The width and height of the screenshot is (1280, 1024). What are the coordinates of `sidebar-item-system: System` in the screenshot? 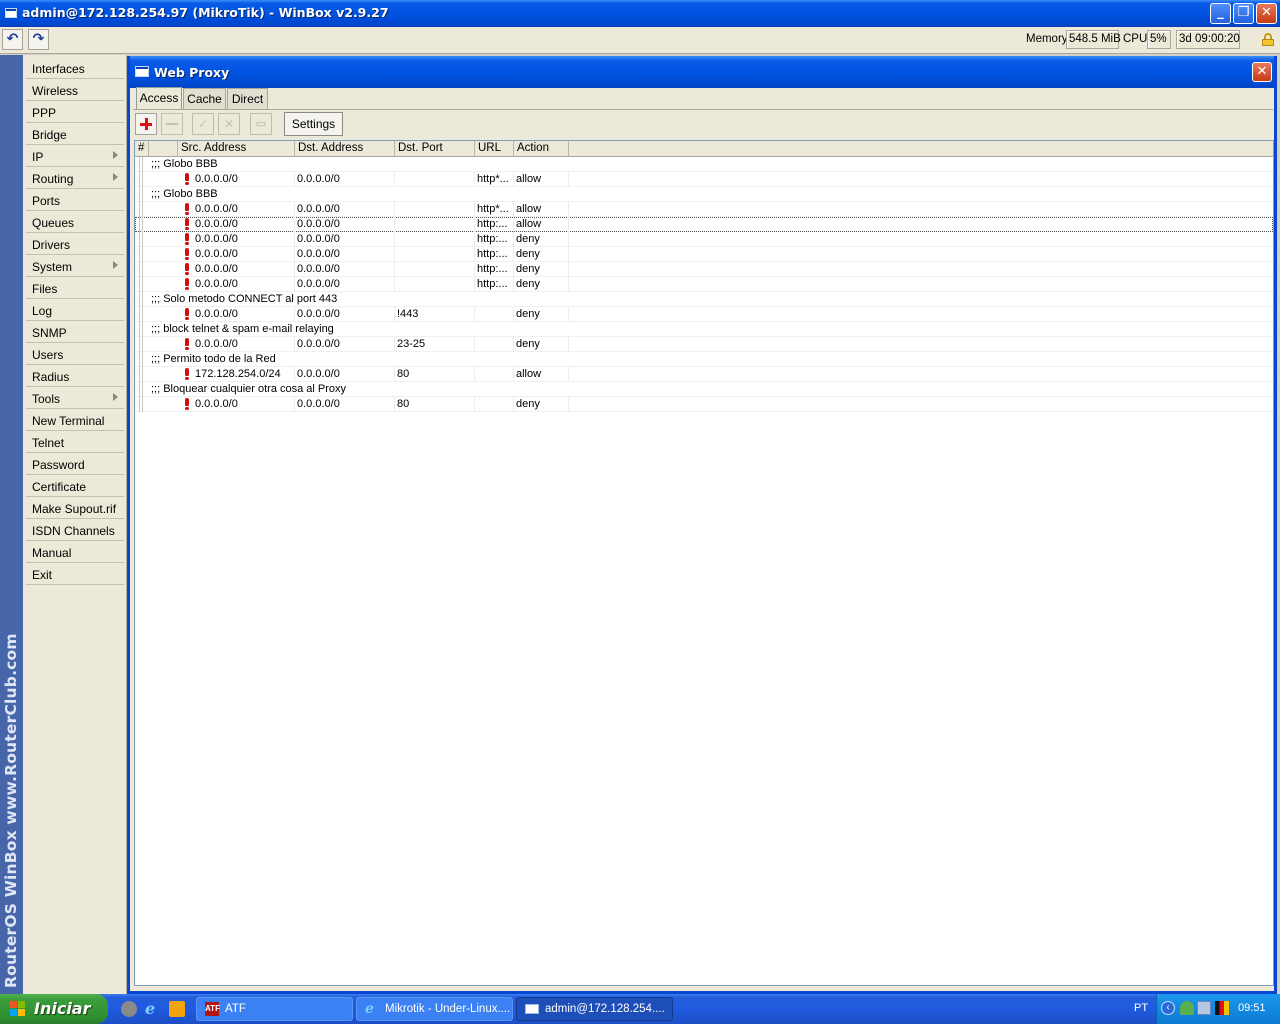 It's located at (75, 266).